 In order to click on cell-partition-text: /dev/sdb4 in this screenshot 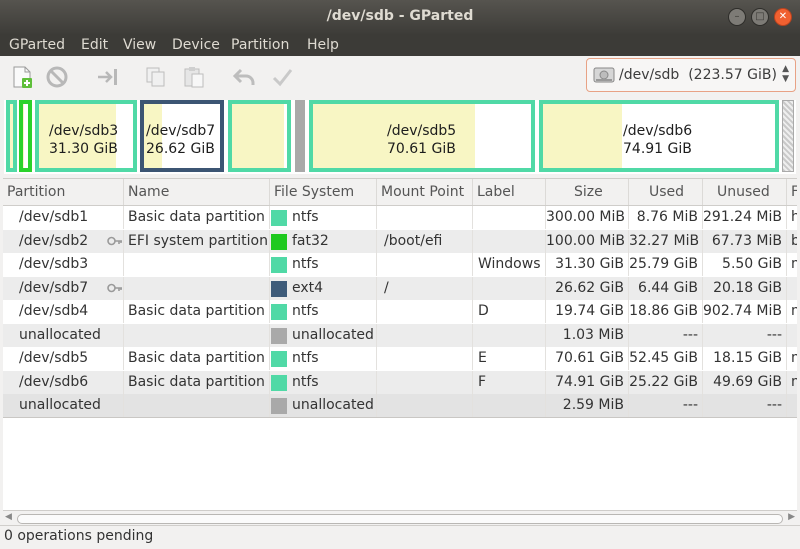, I will do `click(54, 311)`.